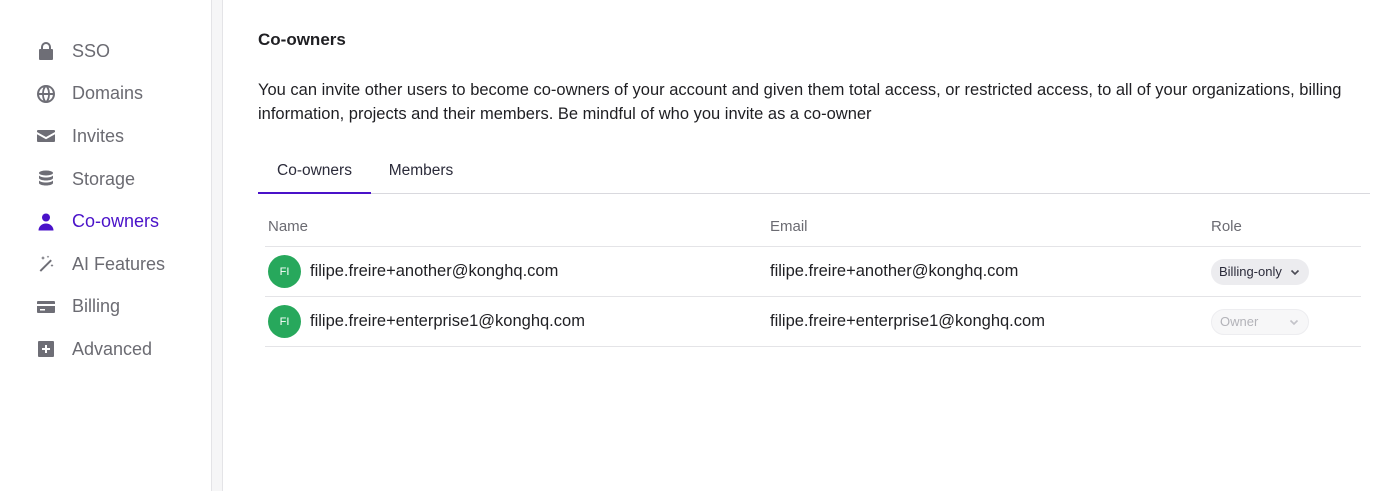  What do you see at coordinates (116, 221) in the screenshot?
I see `sidebar-item-label: Co-owners` at bounding box center [116, 221].